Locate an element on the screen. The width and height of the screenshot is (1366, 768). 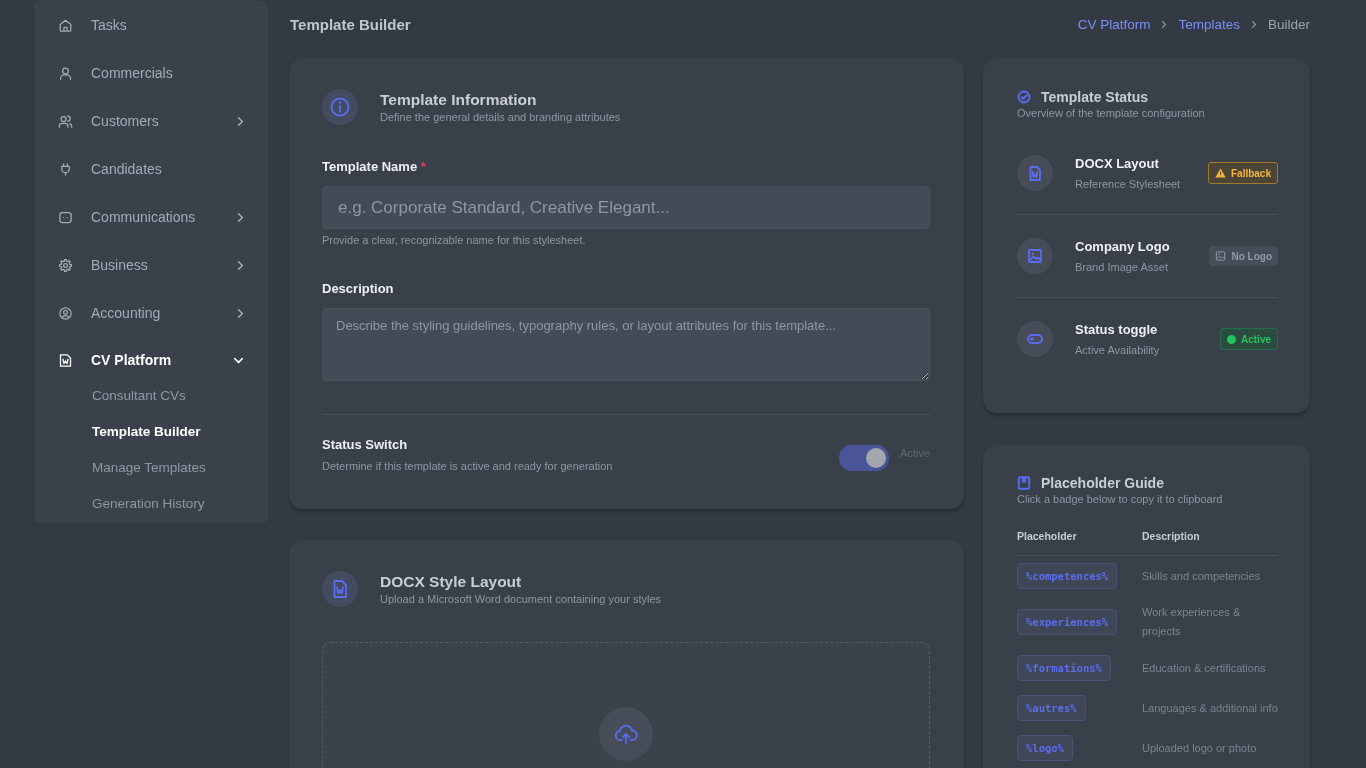
status-dot-icon is located at coordinates (1231, 339).